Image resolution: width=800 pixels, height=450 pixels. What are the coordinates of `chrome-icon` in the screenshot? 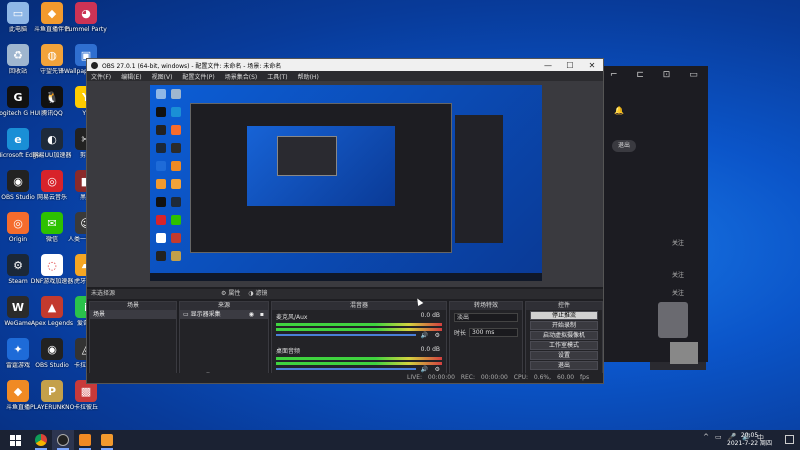 It's located at (41, 440).